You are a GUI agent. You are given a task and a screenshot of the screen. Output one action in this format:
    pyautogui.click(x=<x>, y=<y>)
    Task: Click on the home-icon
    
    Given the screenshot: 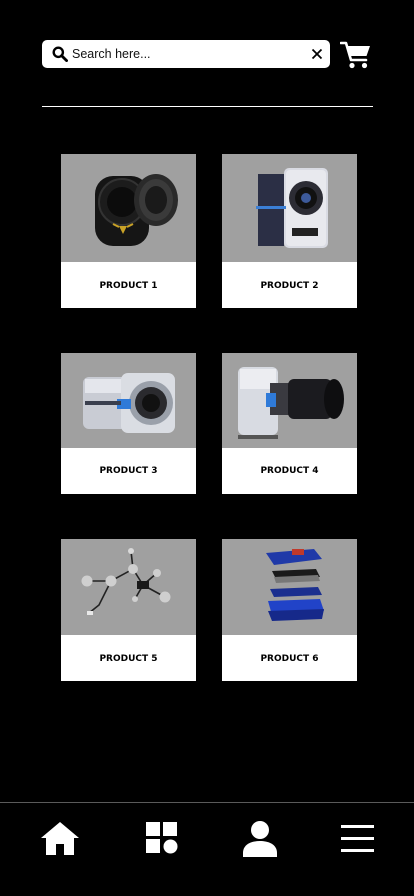 What is the action you would take?
    pyautogui.click(x=60, y=838)
    